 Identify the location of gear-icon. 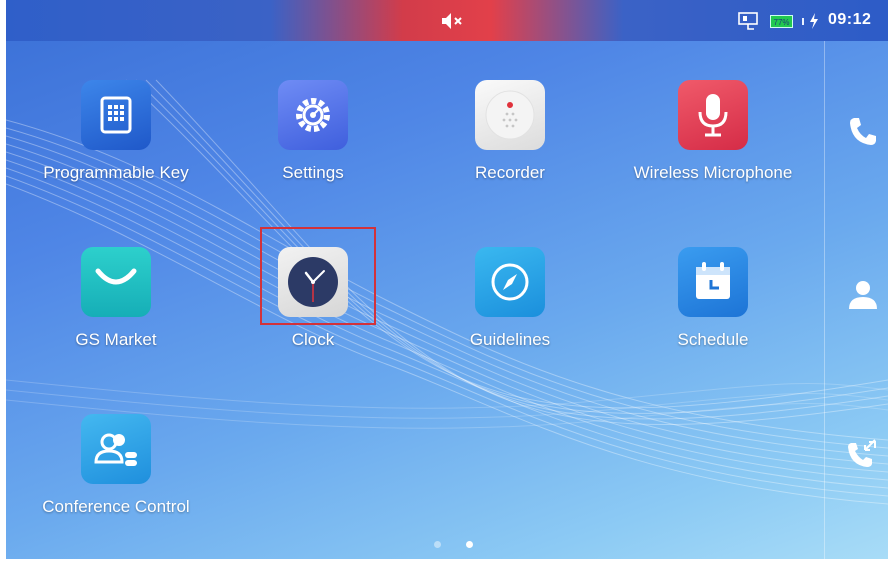
(313, 115).